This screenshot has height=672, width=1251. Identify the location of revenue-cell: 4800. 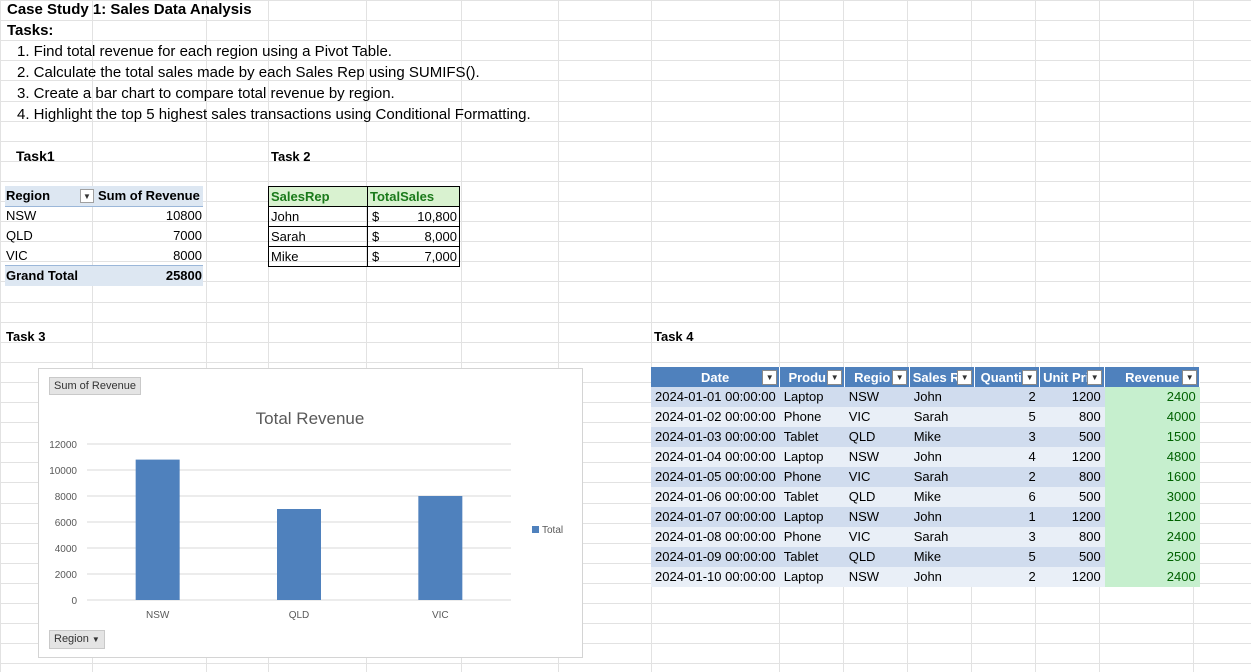
(1152, 457).